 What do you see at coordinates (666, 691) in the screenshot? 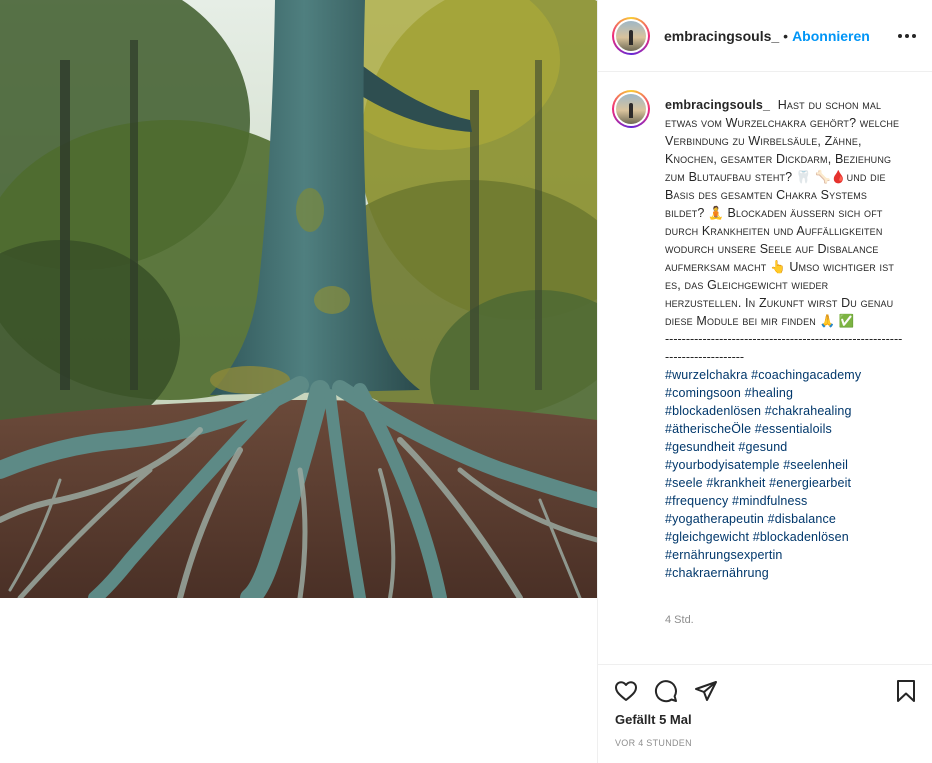
I see `comment-icon` at bounding box center [666, 691].